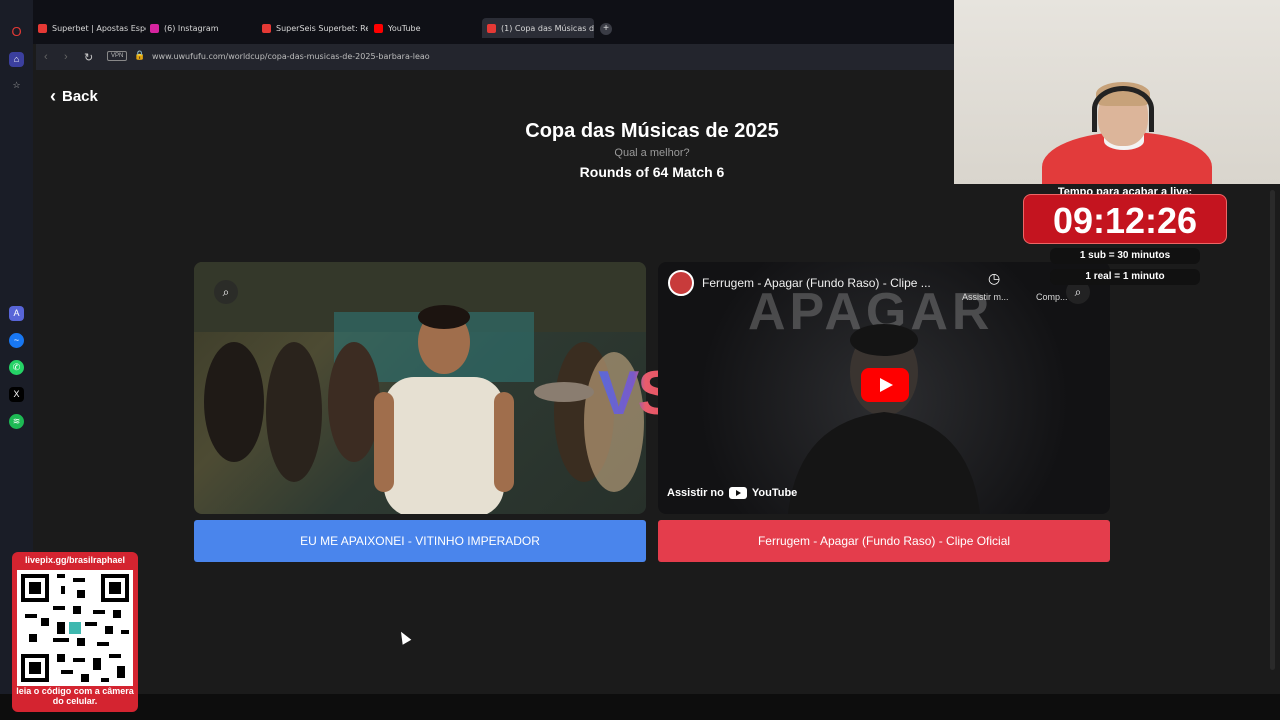 The height and width of the screenshot is (720, 1280). Describe the element at coordinates (117, 56) in the screenshot. I see `vpn-badge: VPN` at that location.